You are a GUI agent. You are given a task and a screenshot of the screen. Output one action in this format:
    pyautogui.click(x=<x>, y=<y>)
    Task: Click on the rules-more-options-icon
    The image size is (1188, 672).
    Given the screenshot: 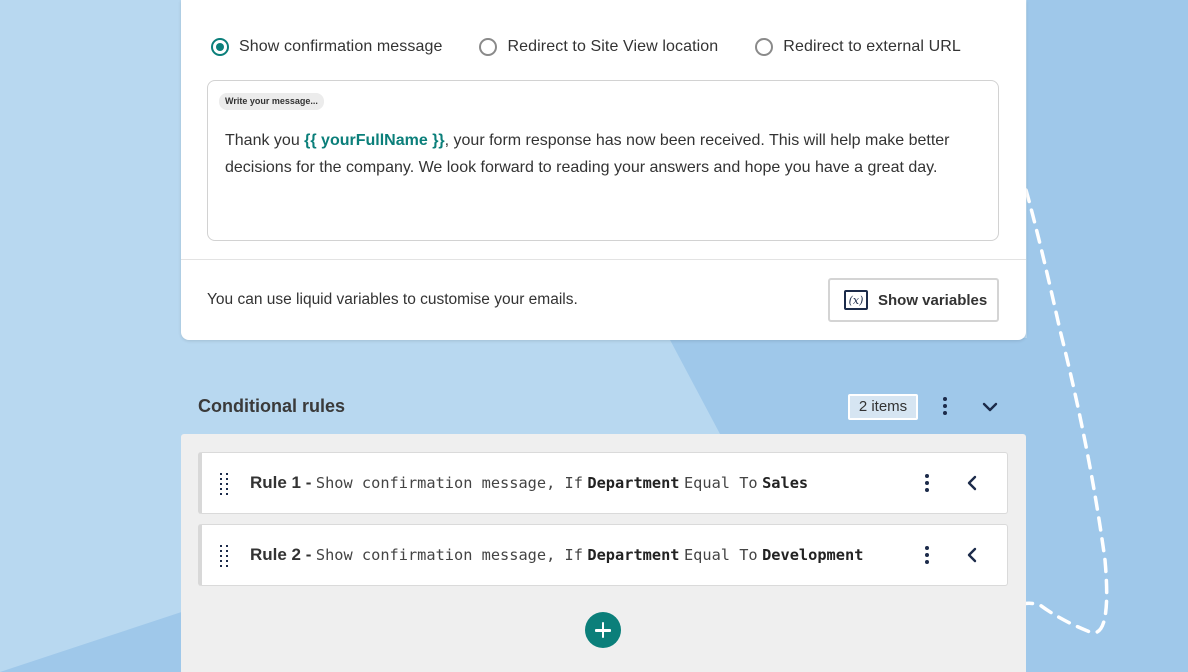 What is the action you would take?
    pyautogui.click(x=945, y=406)
    